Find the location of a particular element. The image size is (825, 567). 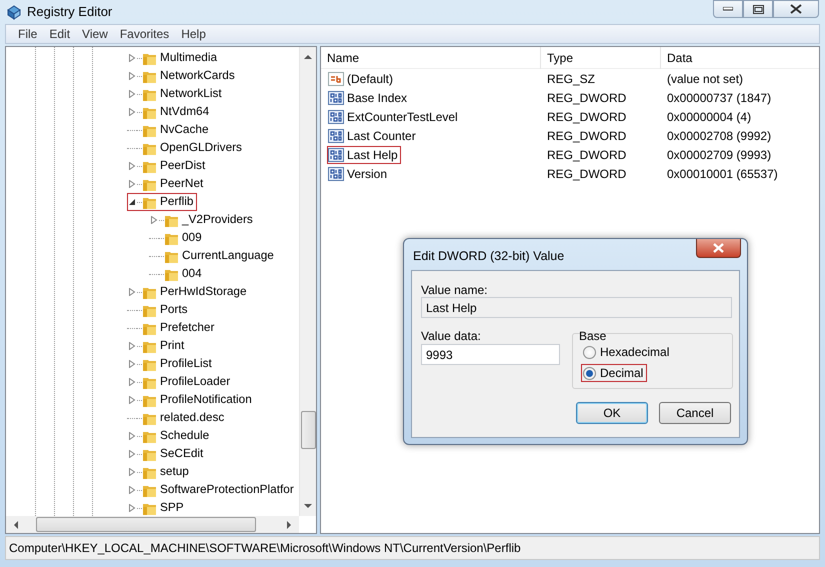

tree-item: NetworkList is located at coordinates (191, 94).